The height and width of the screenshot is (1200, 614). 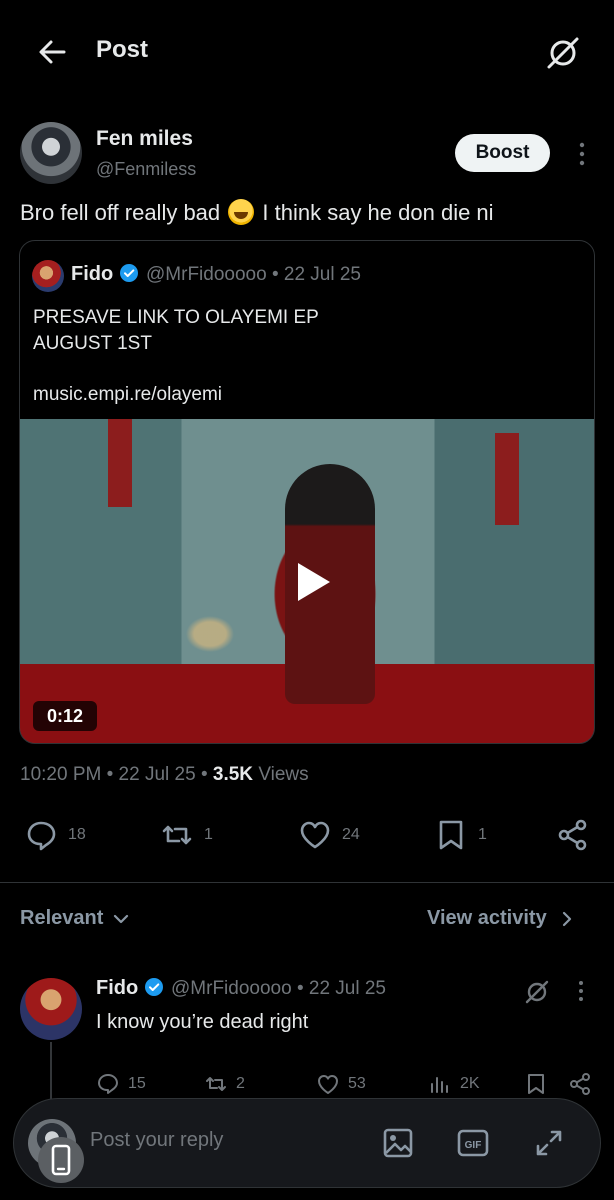 I want to click on sort-replies-dropdown: Relevant, so click(x=75, y=918).